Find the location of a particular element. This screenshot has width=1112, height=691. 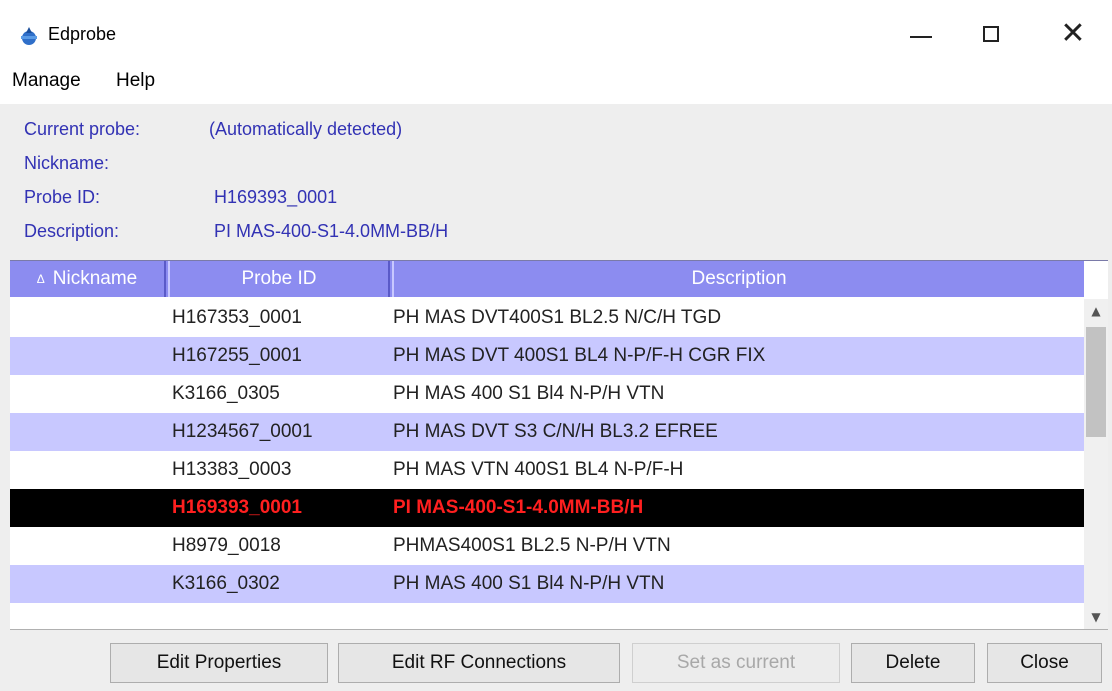

table-row: H13383_0003 PH MAS VTN 400S1 BL4 N-P/F-H is located at coordinates (547, 470).